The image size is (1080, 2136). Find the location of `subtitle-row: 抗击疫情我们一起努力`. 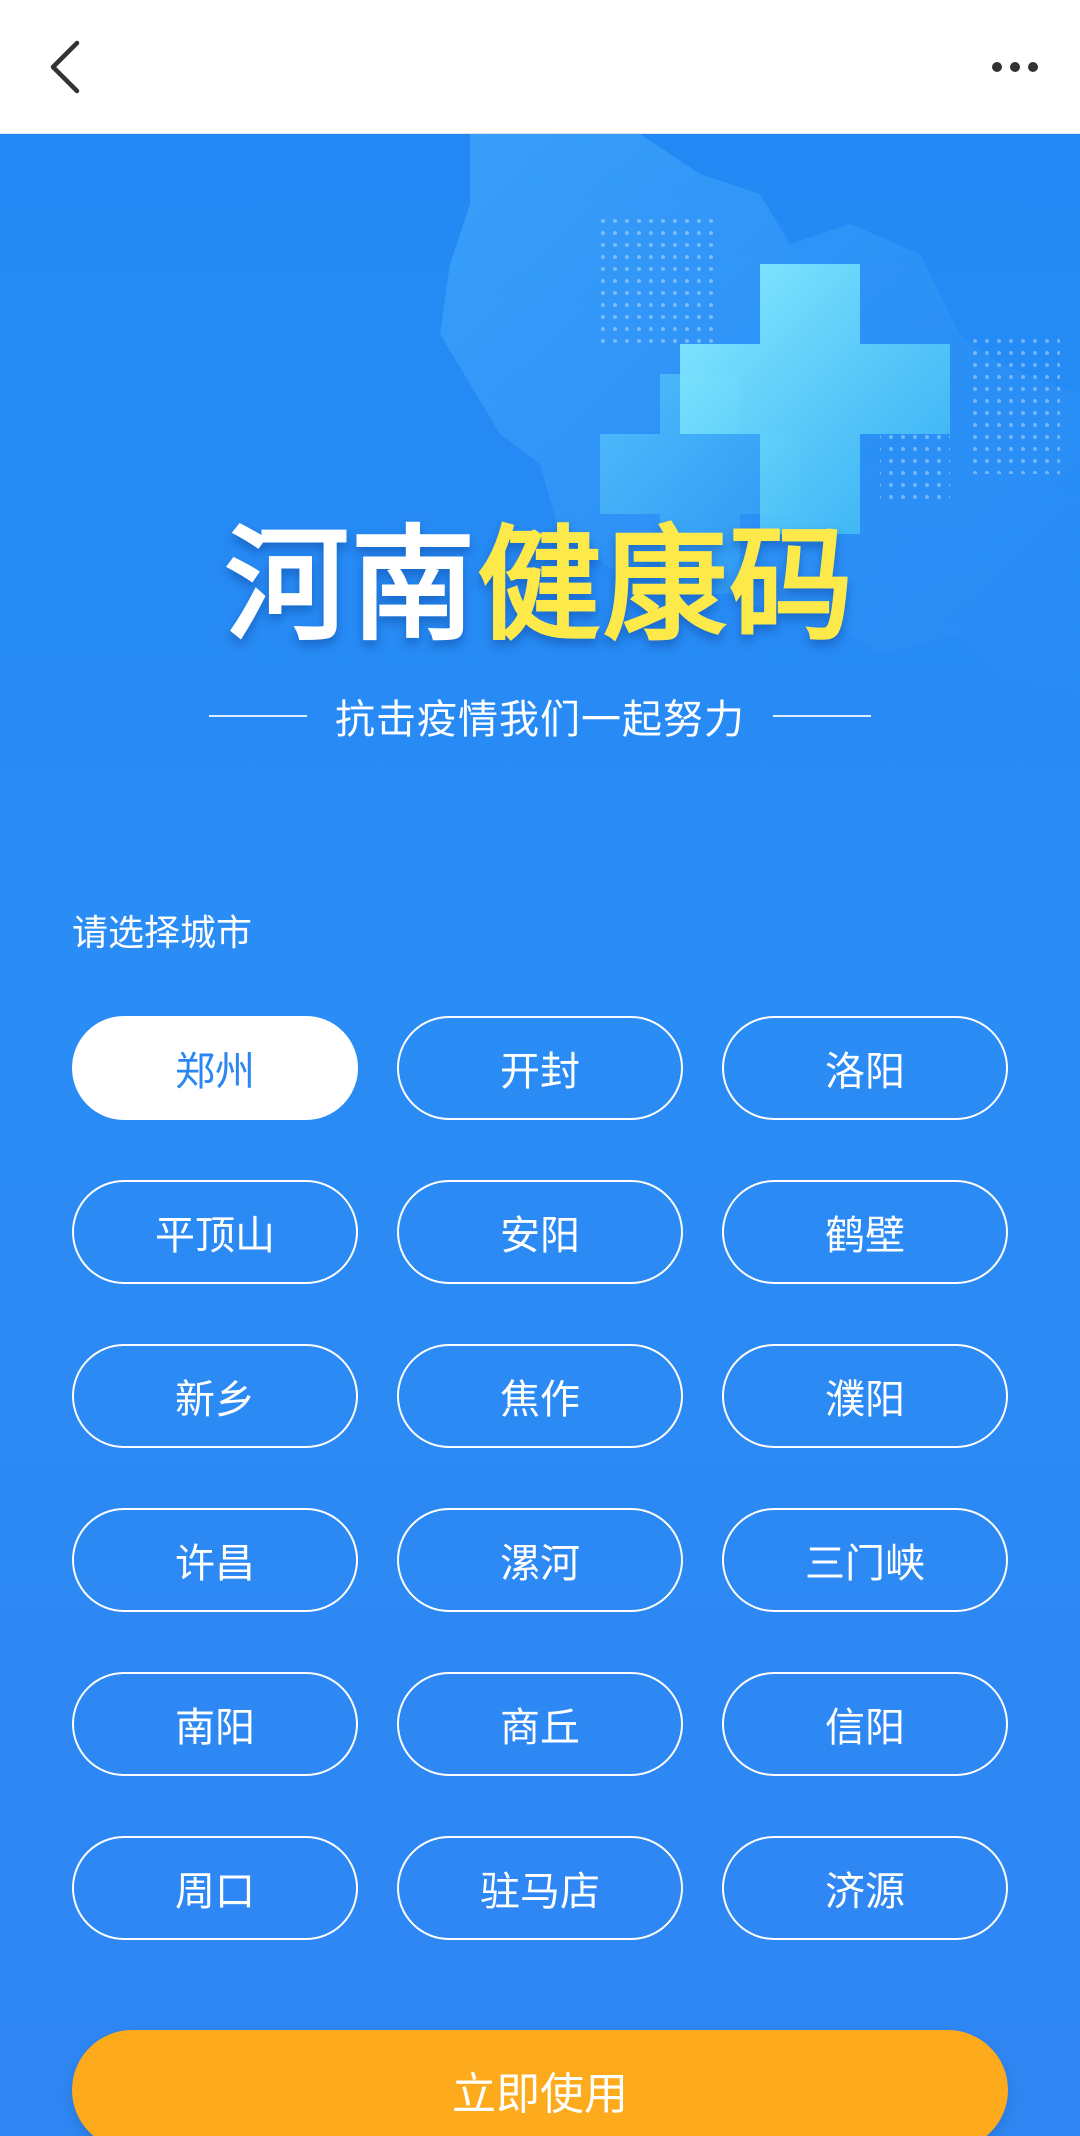

subtitle-row: 抗击疫情我们一起努力 is located at coordinates (540, 716).